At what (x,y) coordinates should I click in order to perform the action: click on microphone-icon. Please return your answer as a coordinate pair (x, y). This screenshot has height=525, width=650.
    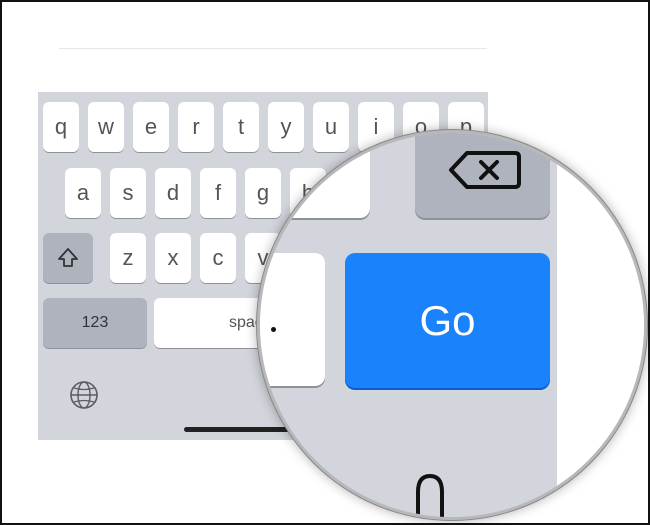
    Looking at the image, I should click on (430, 494).